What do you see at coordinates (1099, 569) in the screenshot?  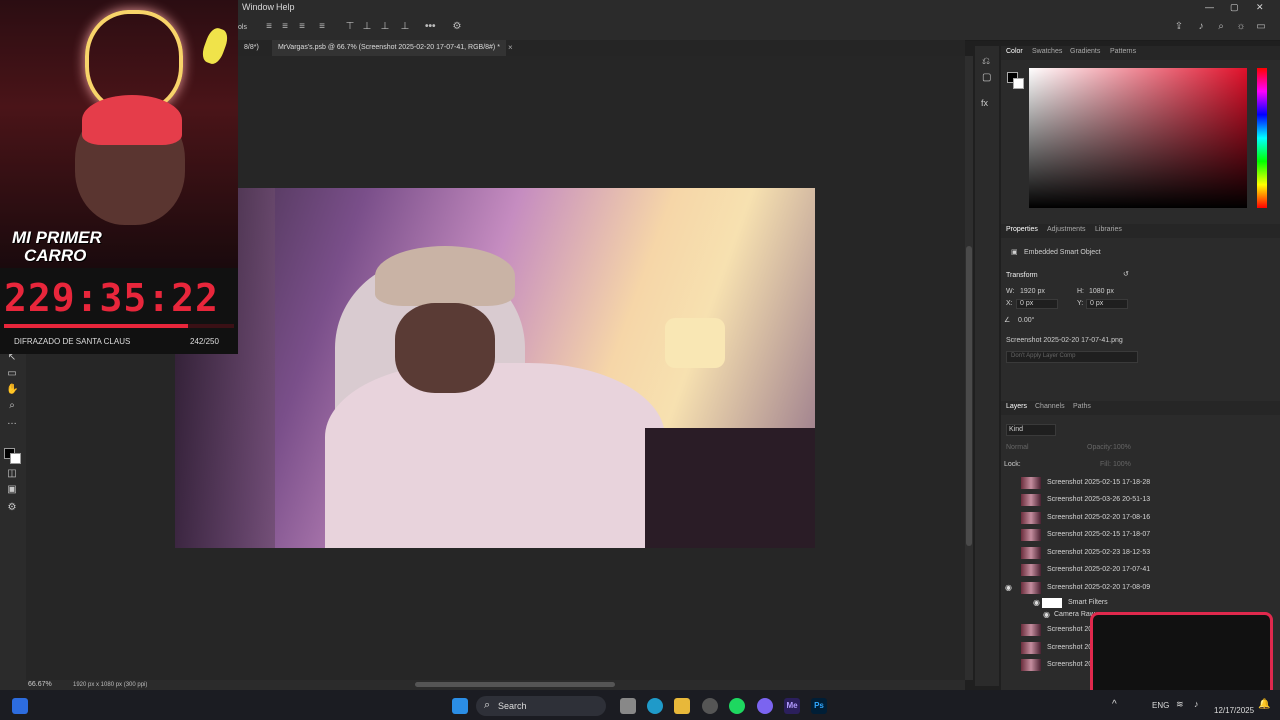 I see `layer-name: Screenshot 2025-02-20 17-07-41` at bounding box center [1099, 569].